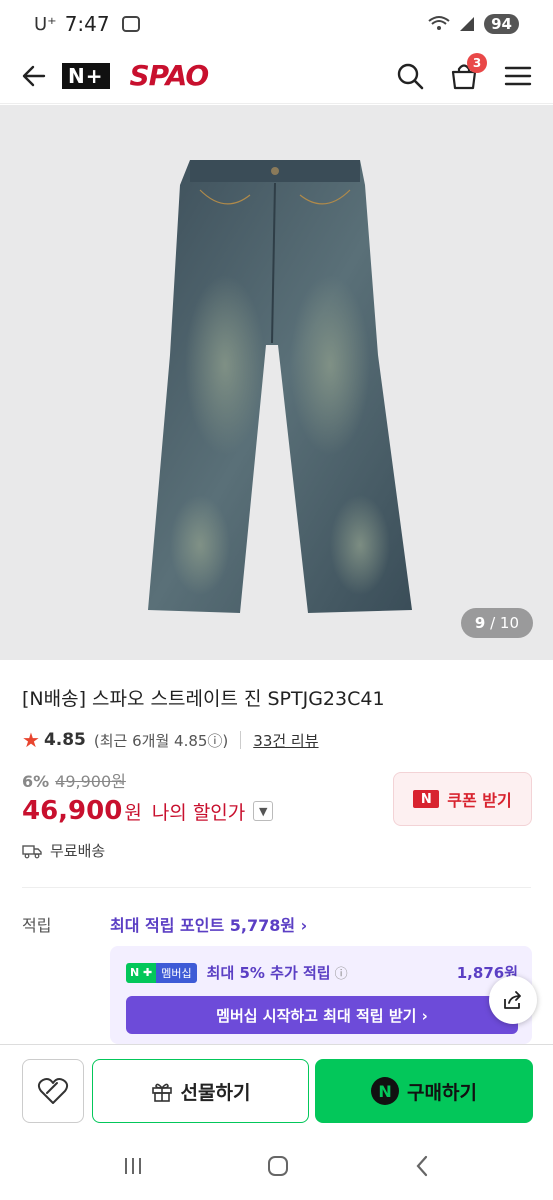 This screenshot has width=553, height=1200. Describe the element at coordinates (176, 972) in the screenshot. I see `membership-tag: 멤버십` at that location.